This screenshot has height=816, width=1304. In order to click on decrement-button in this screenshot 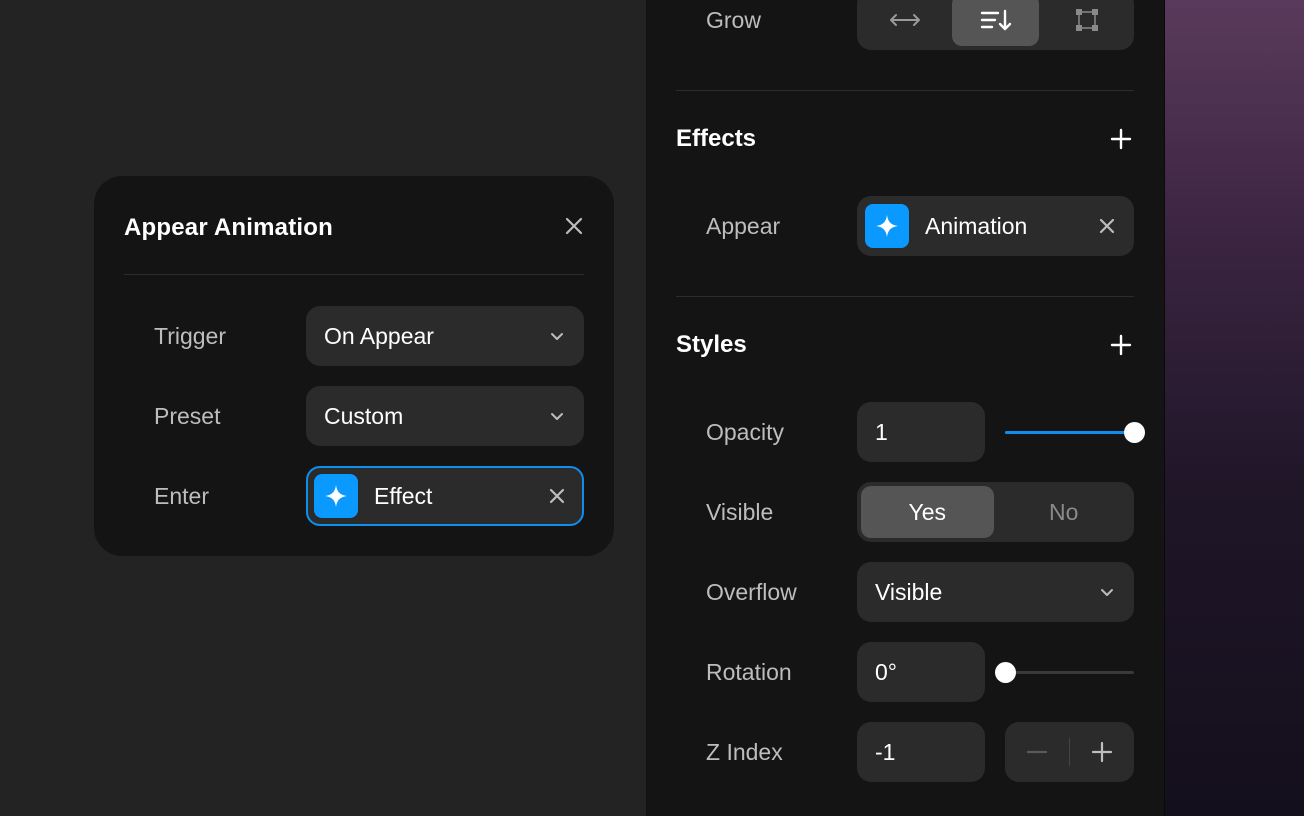, I will do `click(1037, 752)`.